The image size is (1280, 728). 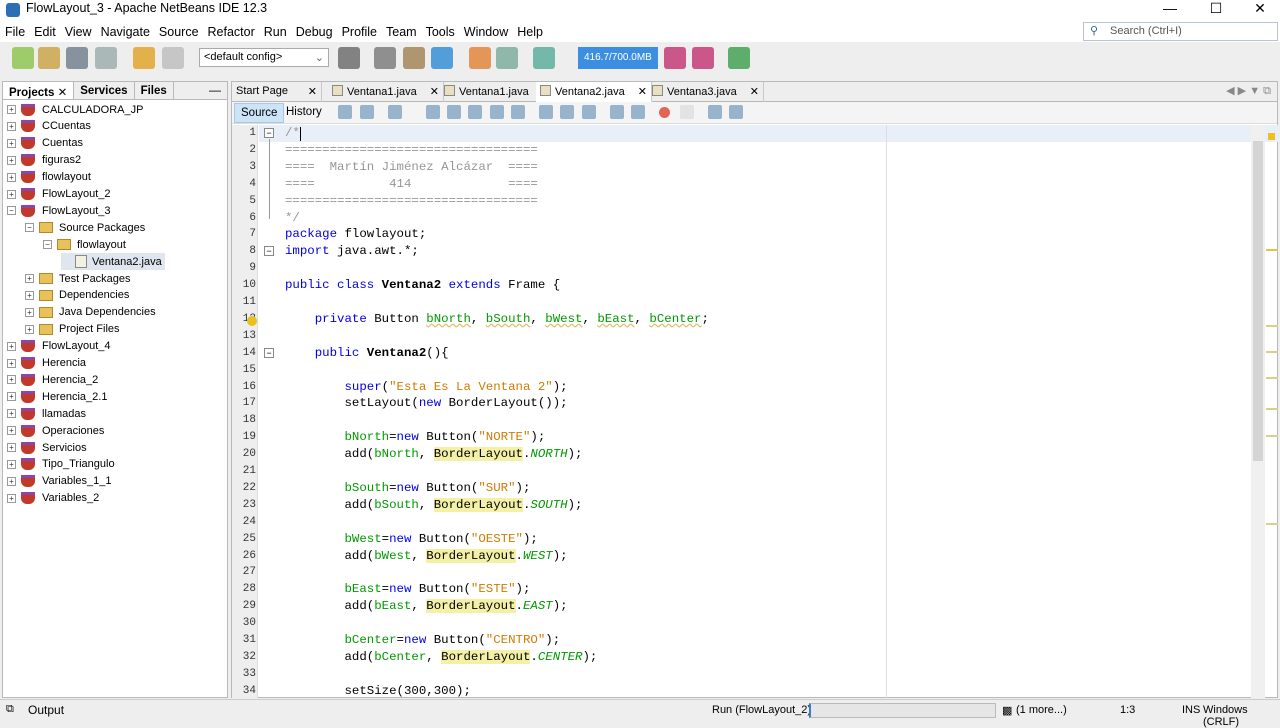 I want to click on tree-item: + Variables_2, so click(x=53, y=498).